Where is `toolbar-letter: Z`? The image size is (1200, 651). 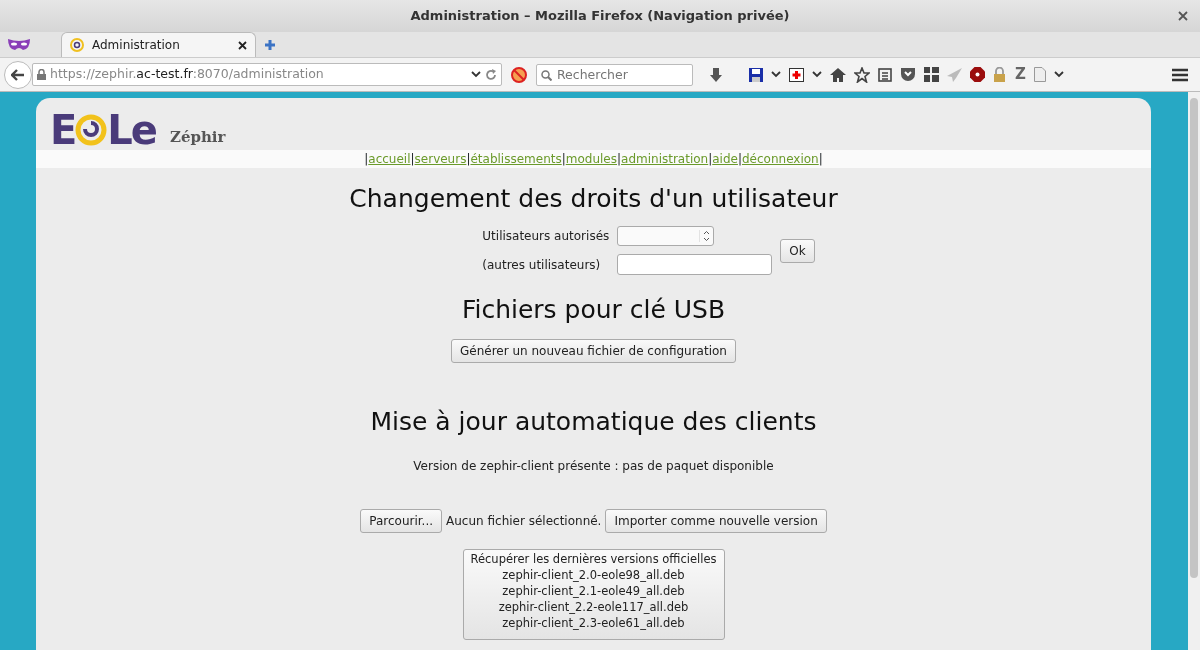 toolbar-letter: Z is located at coordinates (1020, 74).